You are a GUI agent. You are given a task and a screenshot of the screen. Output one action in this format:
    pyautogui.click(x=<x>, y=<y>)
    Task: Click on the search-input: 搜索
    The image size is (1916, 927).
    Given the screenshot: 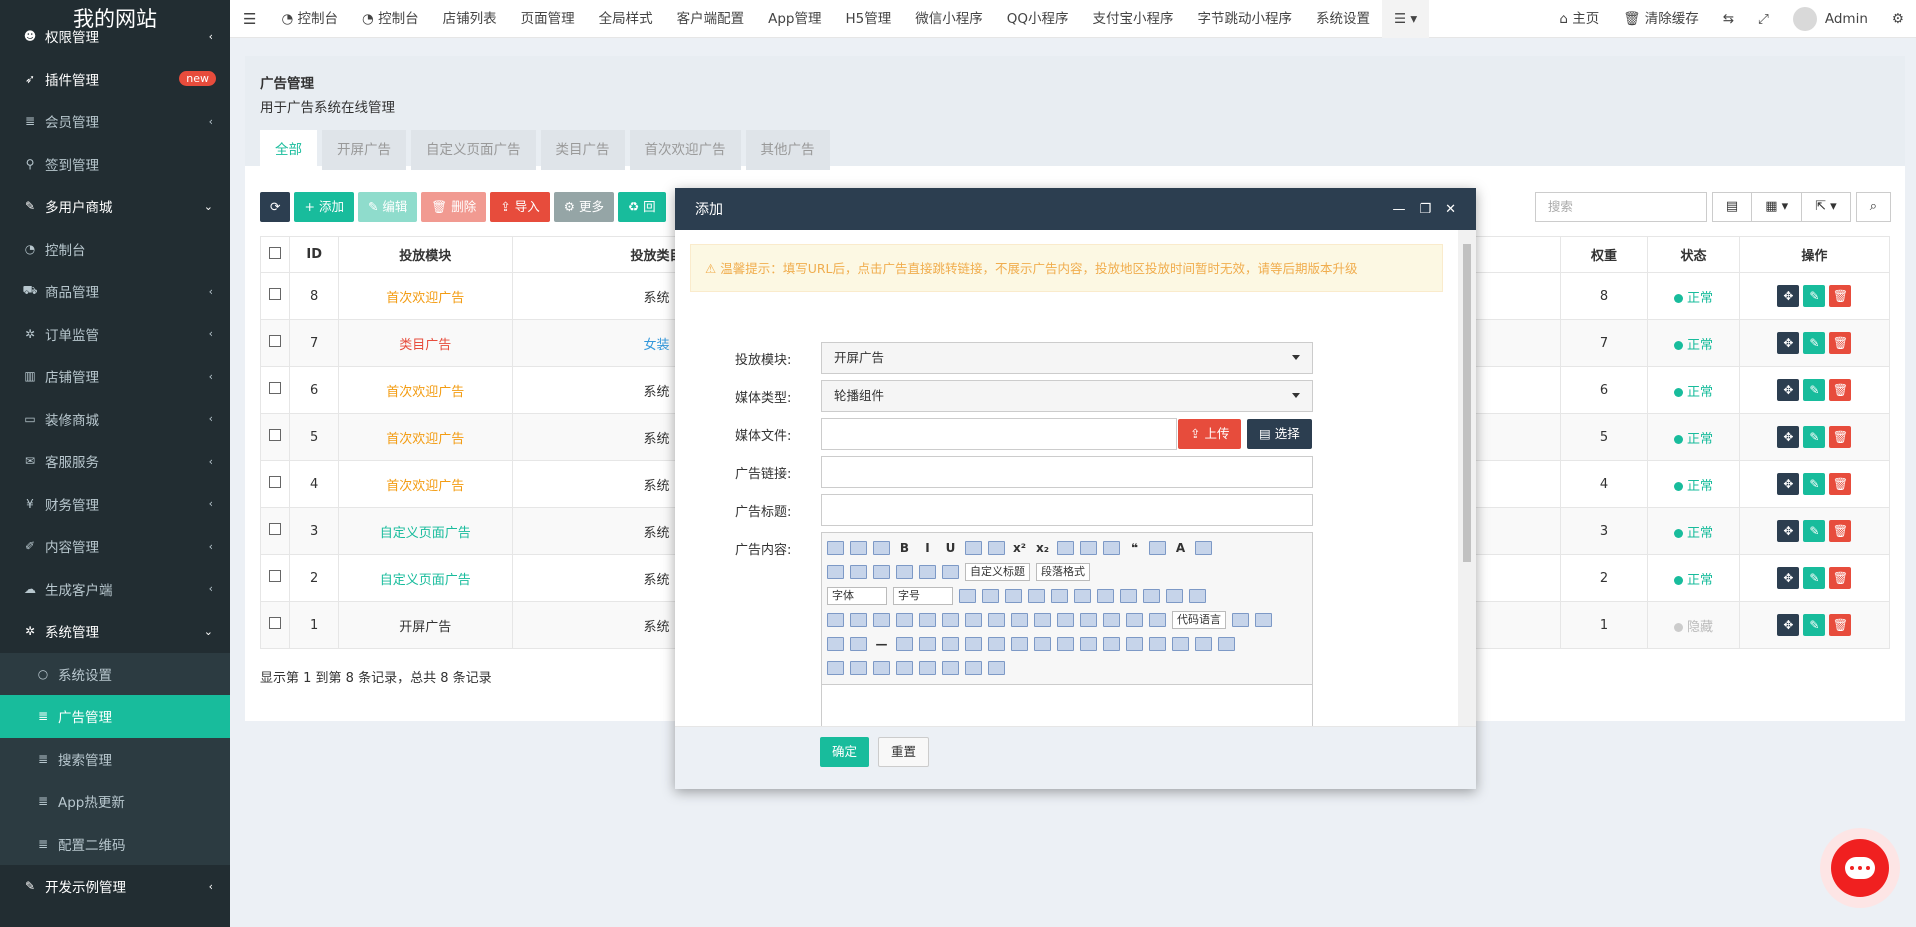 What is the action you would take?
    pyautogui.click(x=1620, y=207)
    